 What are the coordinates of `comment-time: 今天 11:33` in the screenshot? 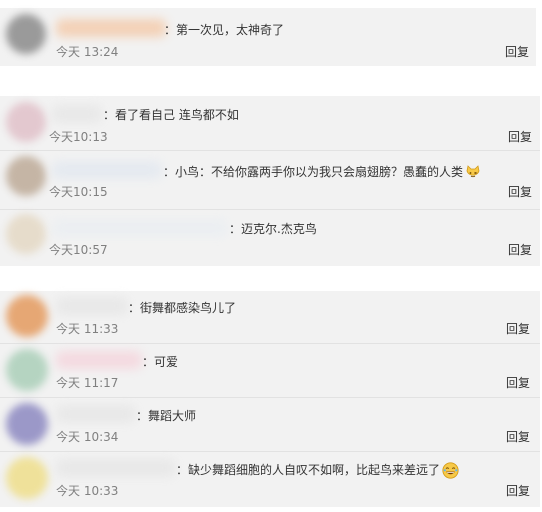 It's located at (87, 329).